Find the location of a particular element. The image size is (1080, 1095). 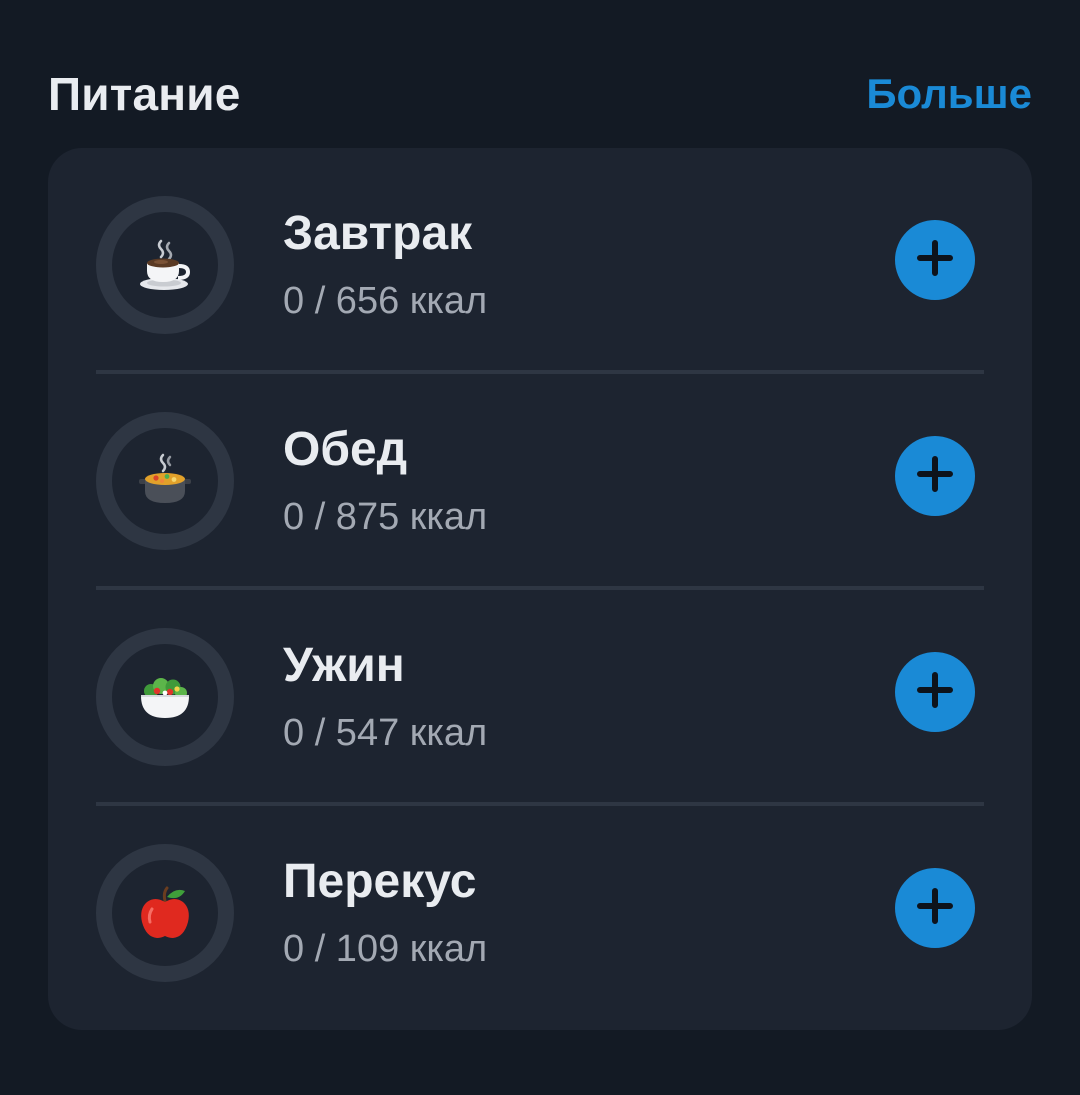

add-dinner-button is located at coordinates (935, 692).